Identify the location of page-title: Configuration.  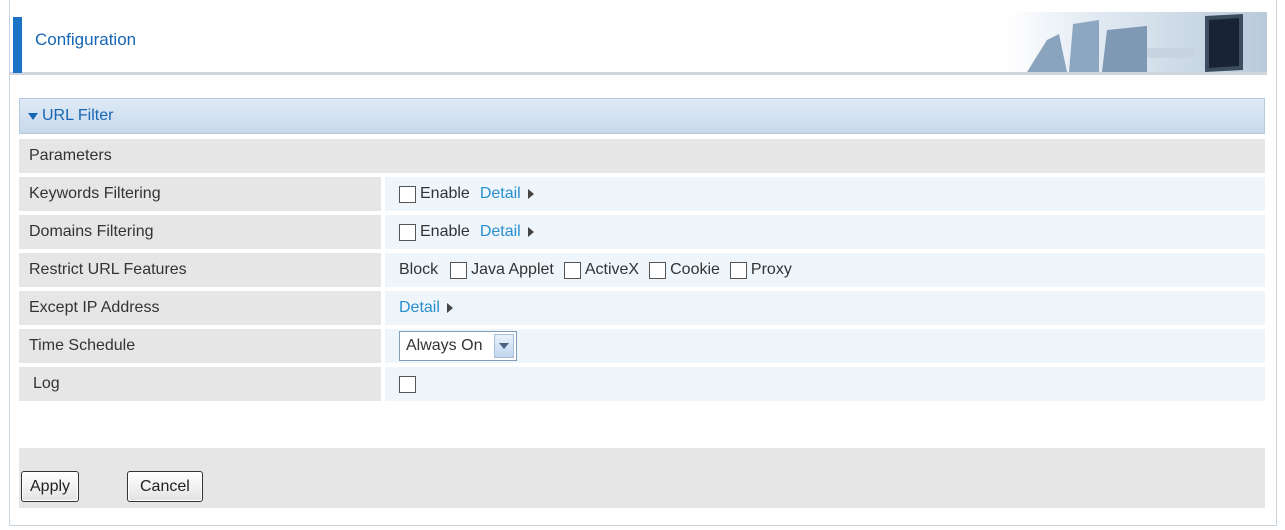
(86, 39).